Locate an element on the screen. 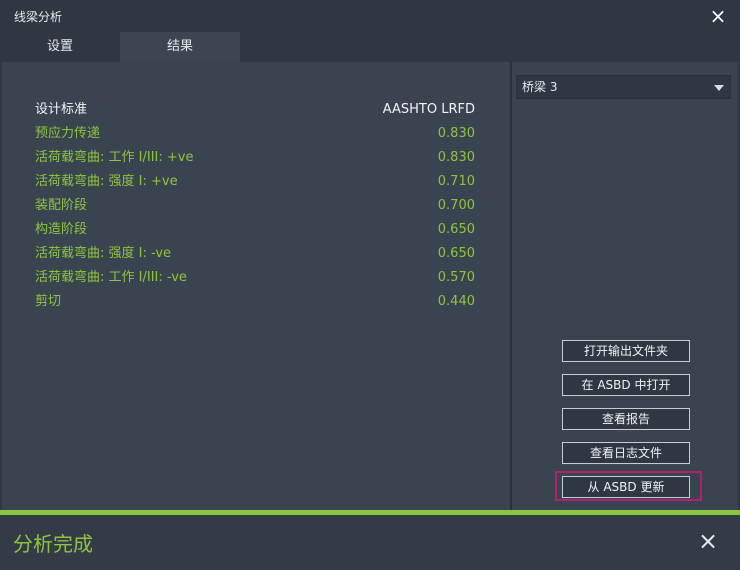  tab-results: 结果 is located at coordinates (180, 47).